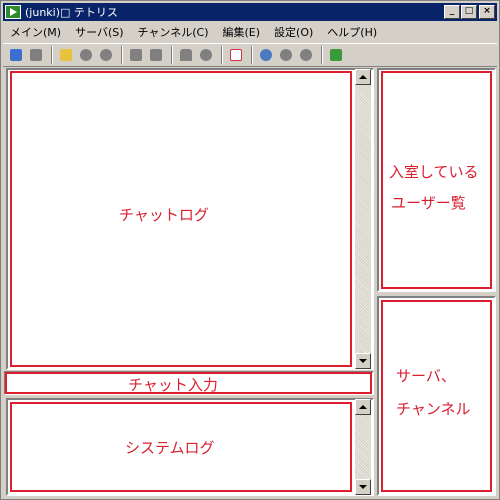  I want to click on whois-icon, so click(286, 55).